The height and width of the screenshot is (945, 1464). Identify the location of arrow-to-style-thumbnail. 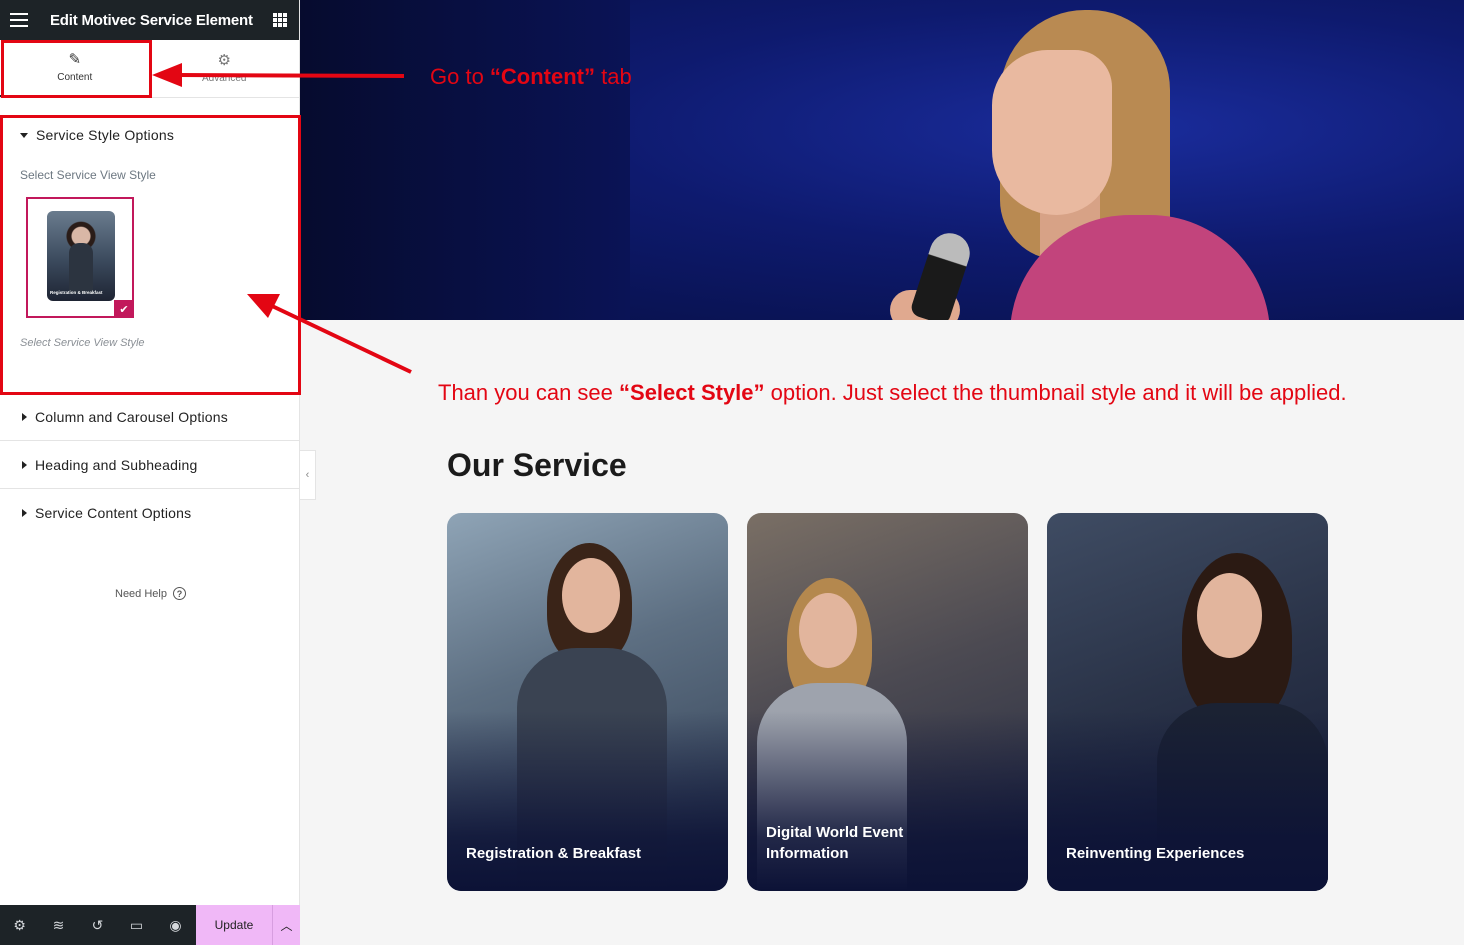
(329, 334).